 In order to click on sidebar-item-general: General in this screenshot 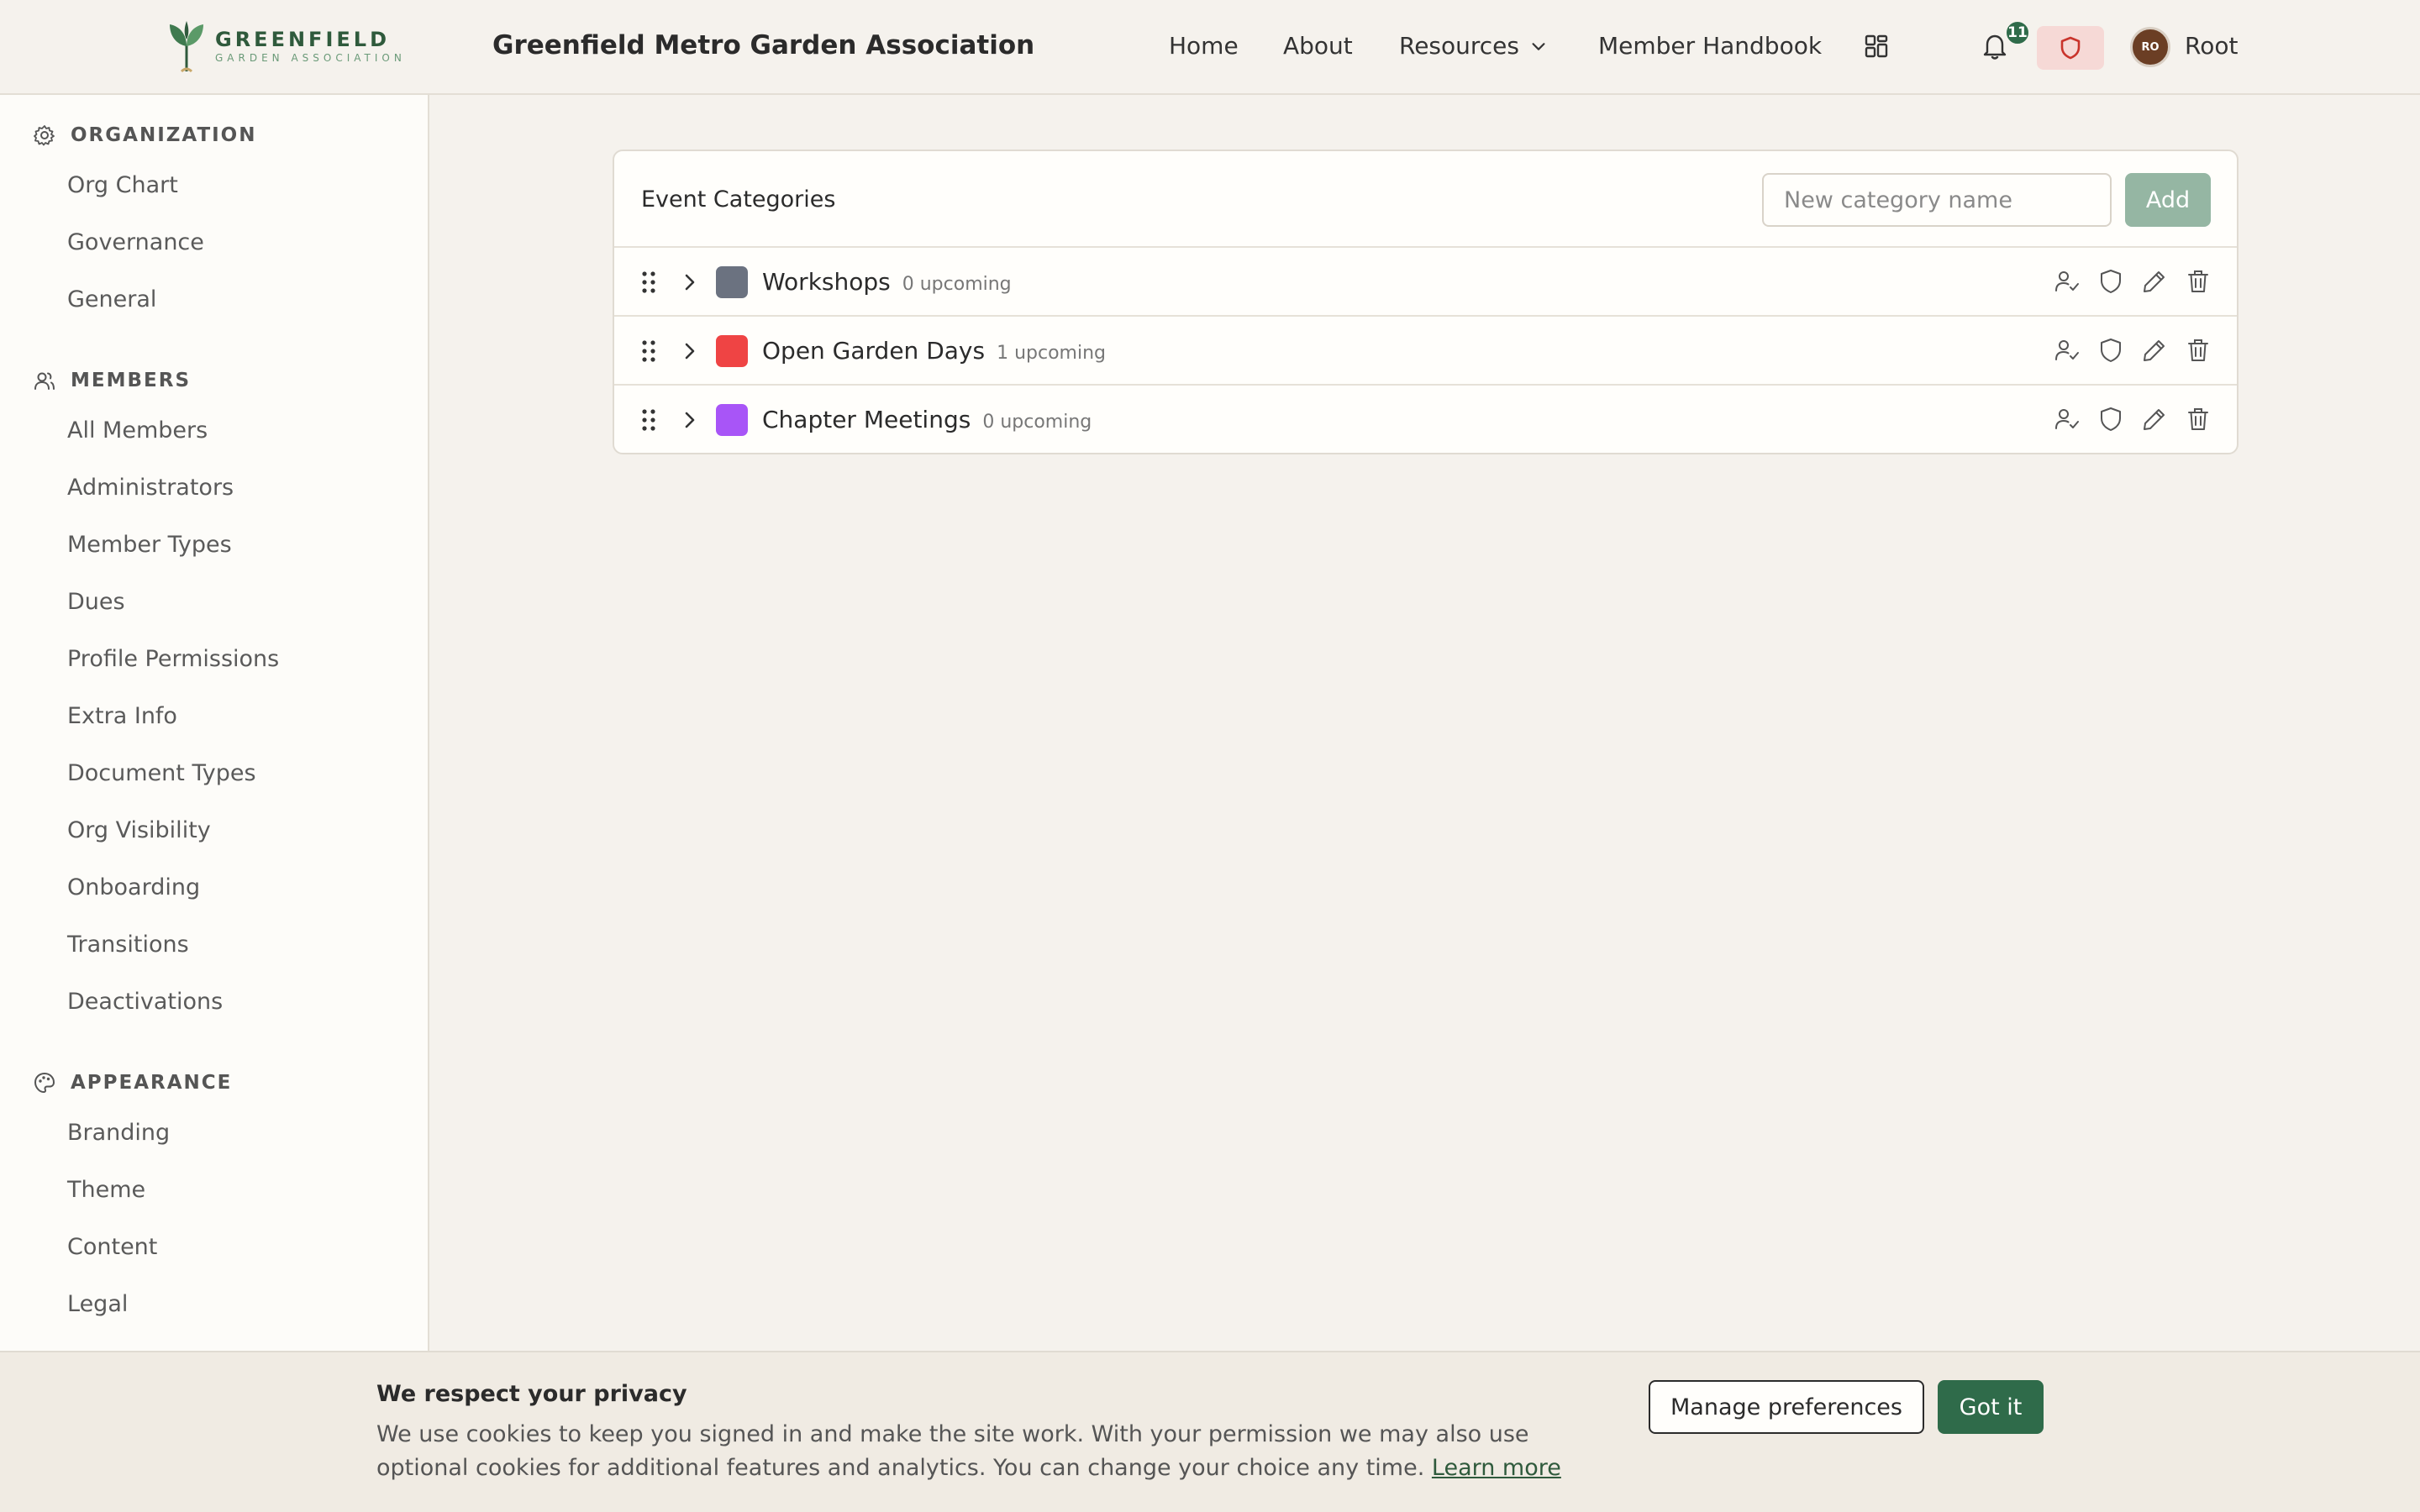, I will do `click(112, 299)`.